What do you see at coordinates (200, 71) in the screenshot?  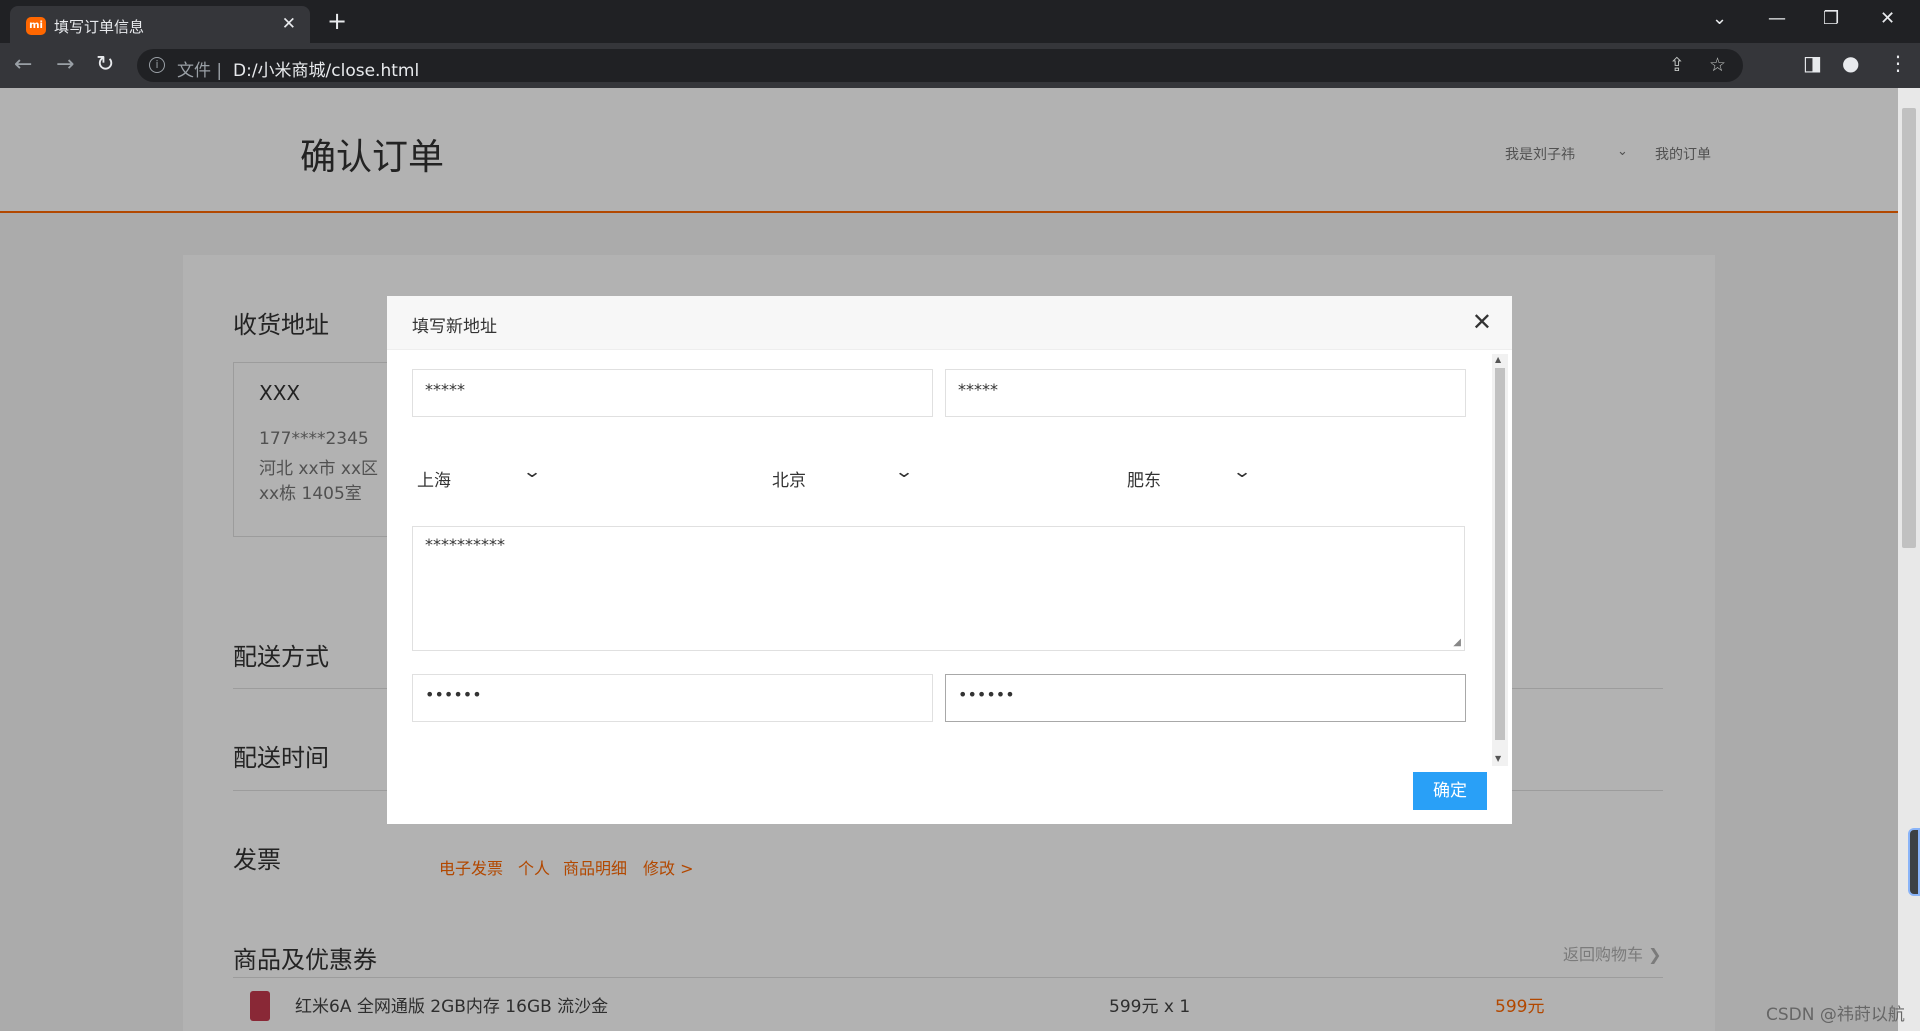 I see `url-scheme: 文件 |` at bounding box center [200, 71].